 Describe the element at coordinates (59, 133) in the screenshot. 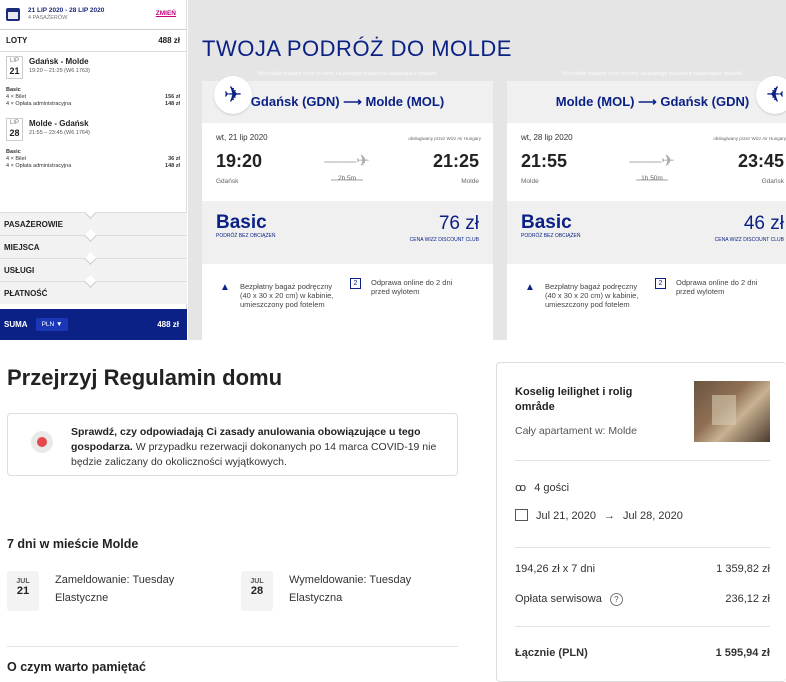

I see `flight-time: 21:55 – 23:45 (W6 1764)` at that location.